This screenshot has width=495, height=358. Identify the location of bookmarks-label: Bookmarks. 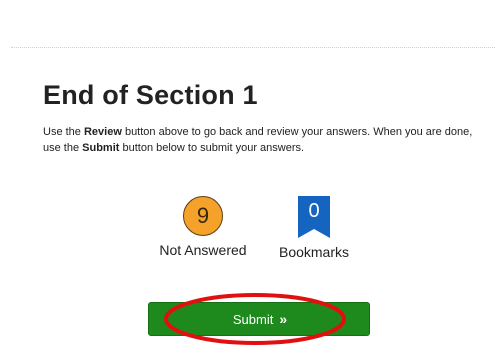
(314, 252).